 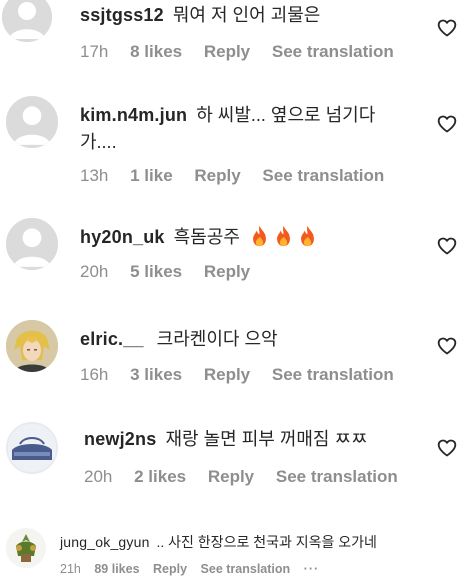 What do you see at coordinates (246, 15) in the screenshot?
I see `comment-content: 뭐여 저 인어 괴물은` at bounding box center [246, 15].